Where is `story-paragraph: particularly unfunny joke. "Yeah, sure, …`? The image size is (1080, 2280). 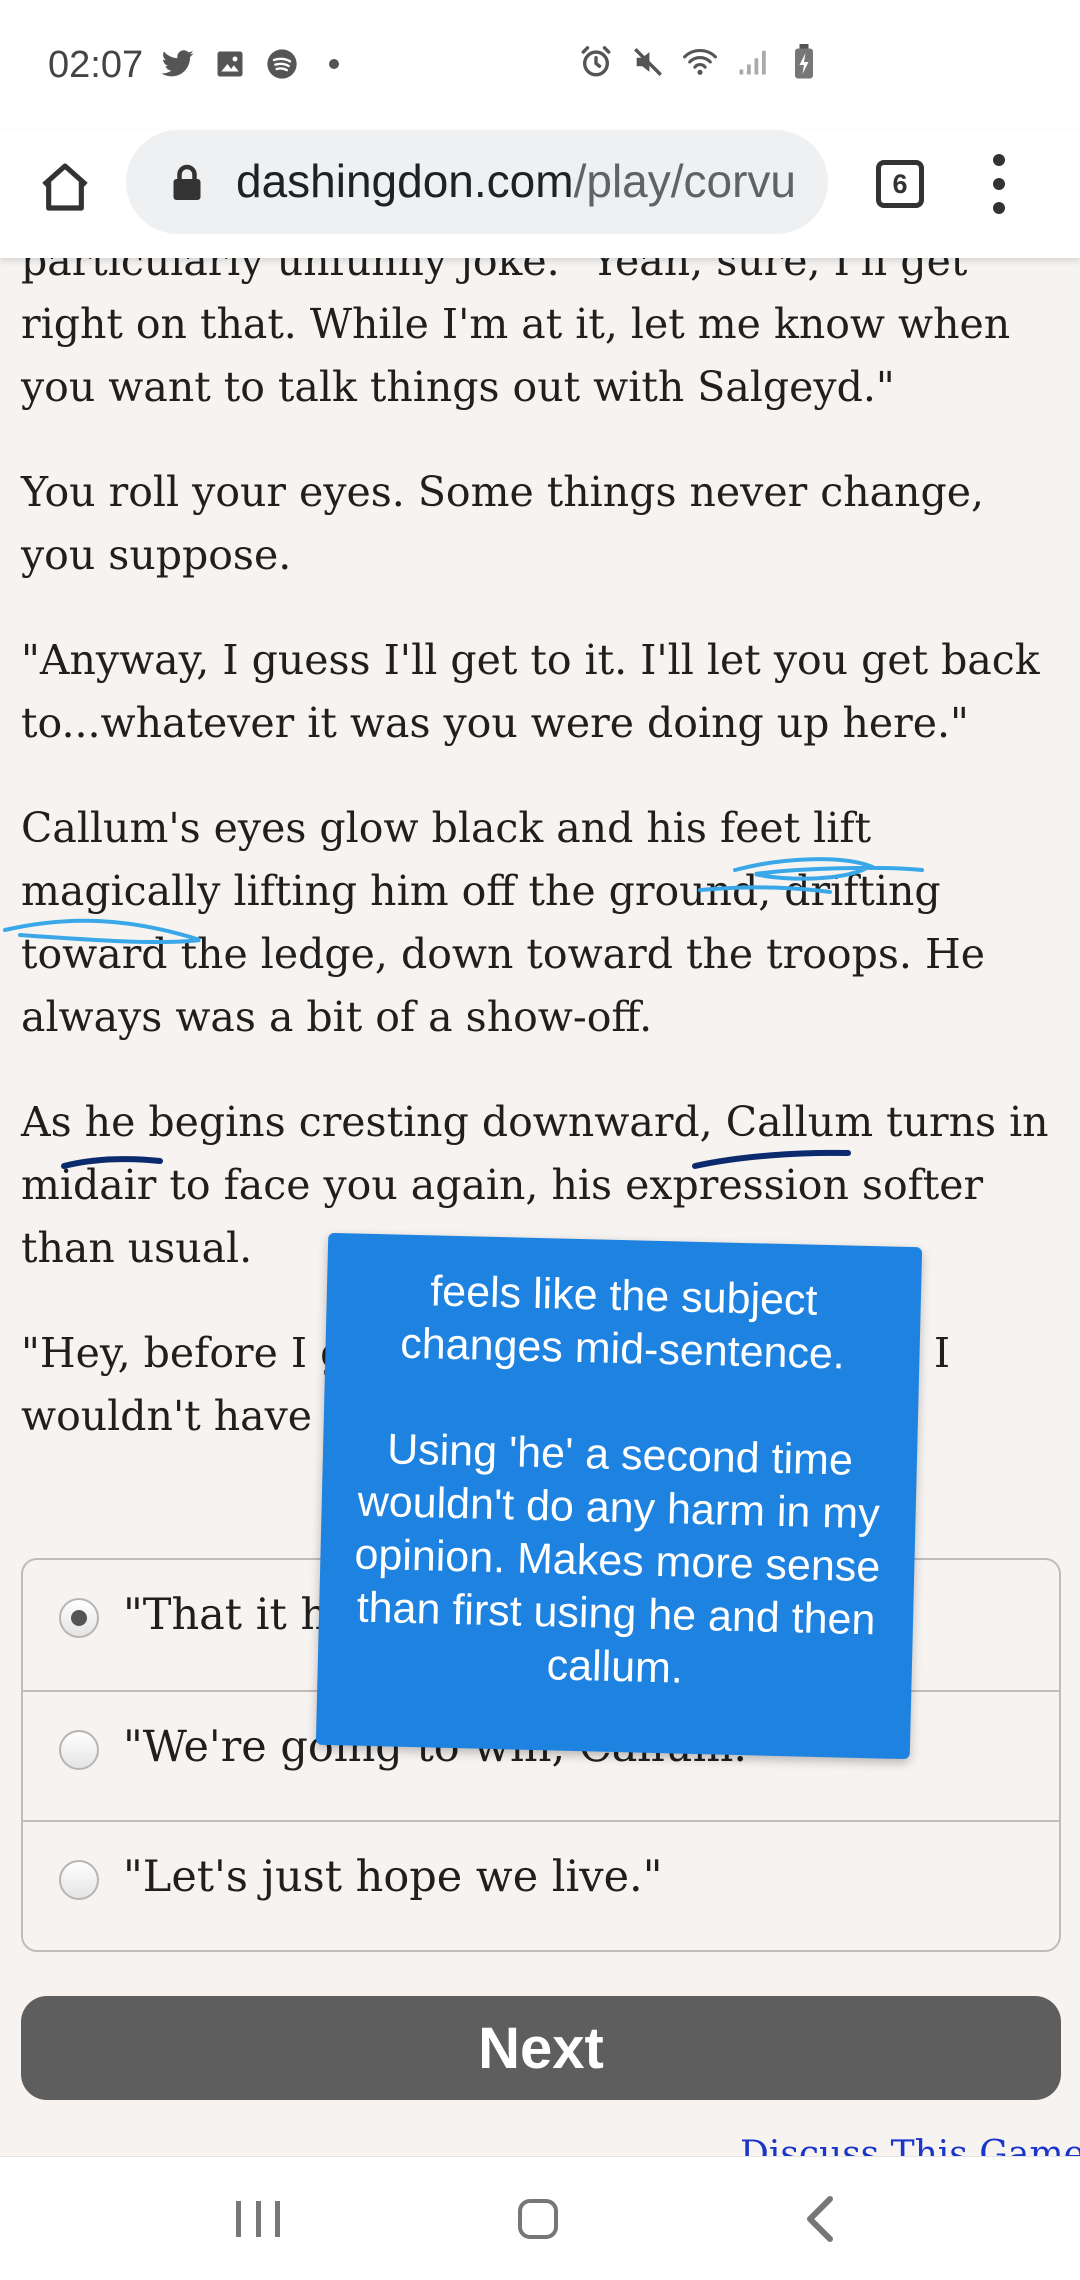 story-paragraph: particularly unfunny joke. "Yeah, sure, … is located at coordinates (516, 324).